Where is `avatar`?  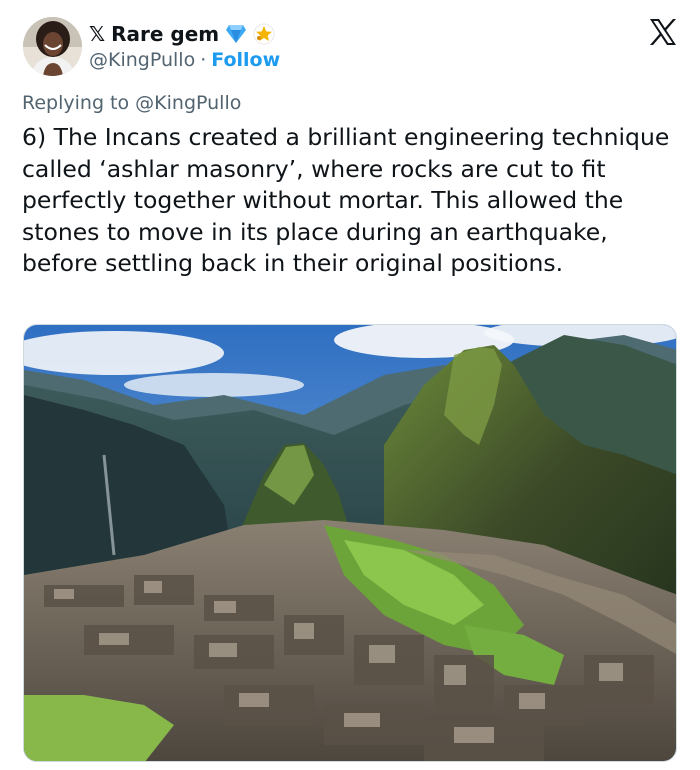
avatar is located at coordinates (52, 46).